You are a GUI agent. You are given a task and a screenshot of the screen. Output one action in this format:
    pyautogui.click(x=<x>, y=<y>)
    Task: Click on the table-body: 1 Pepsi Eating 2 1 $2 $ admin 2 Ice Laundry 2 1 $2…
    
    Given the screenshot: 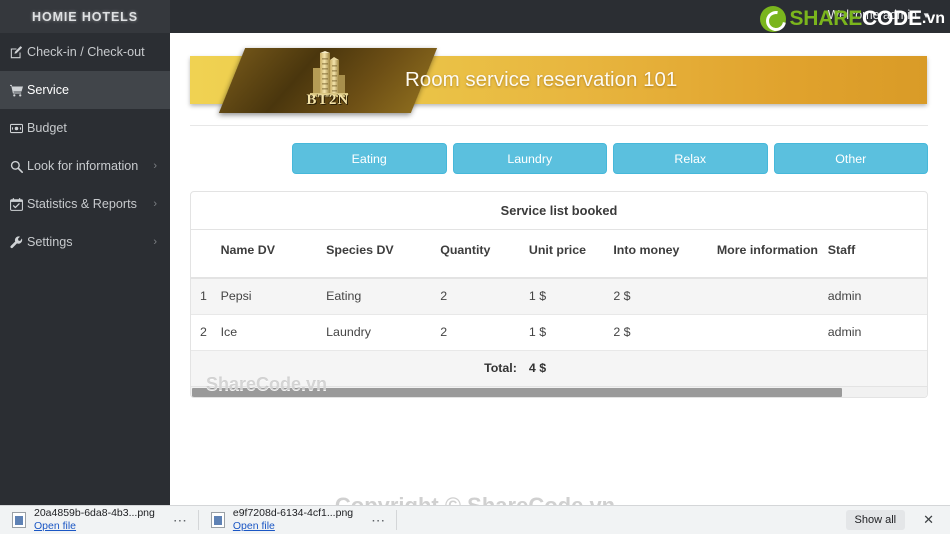 What is the action you would take?
    pyautogui.click(x=559, y=314)
    